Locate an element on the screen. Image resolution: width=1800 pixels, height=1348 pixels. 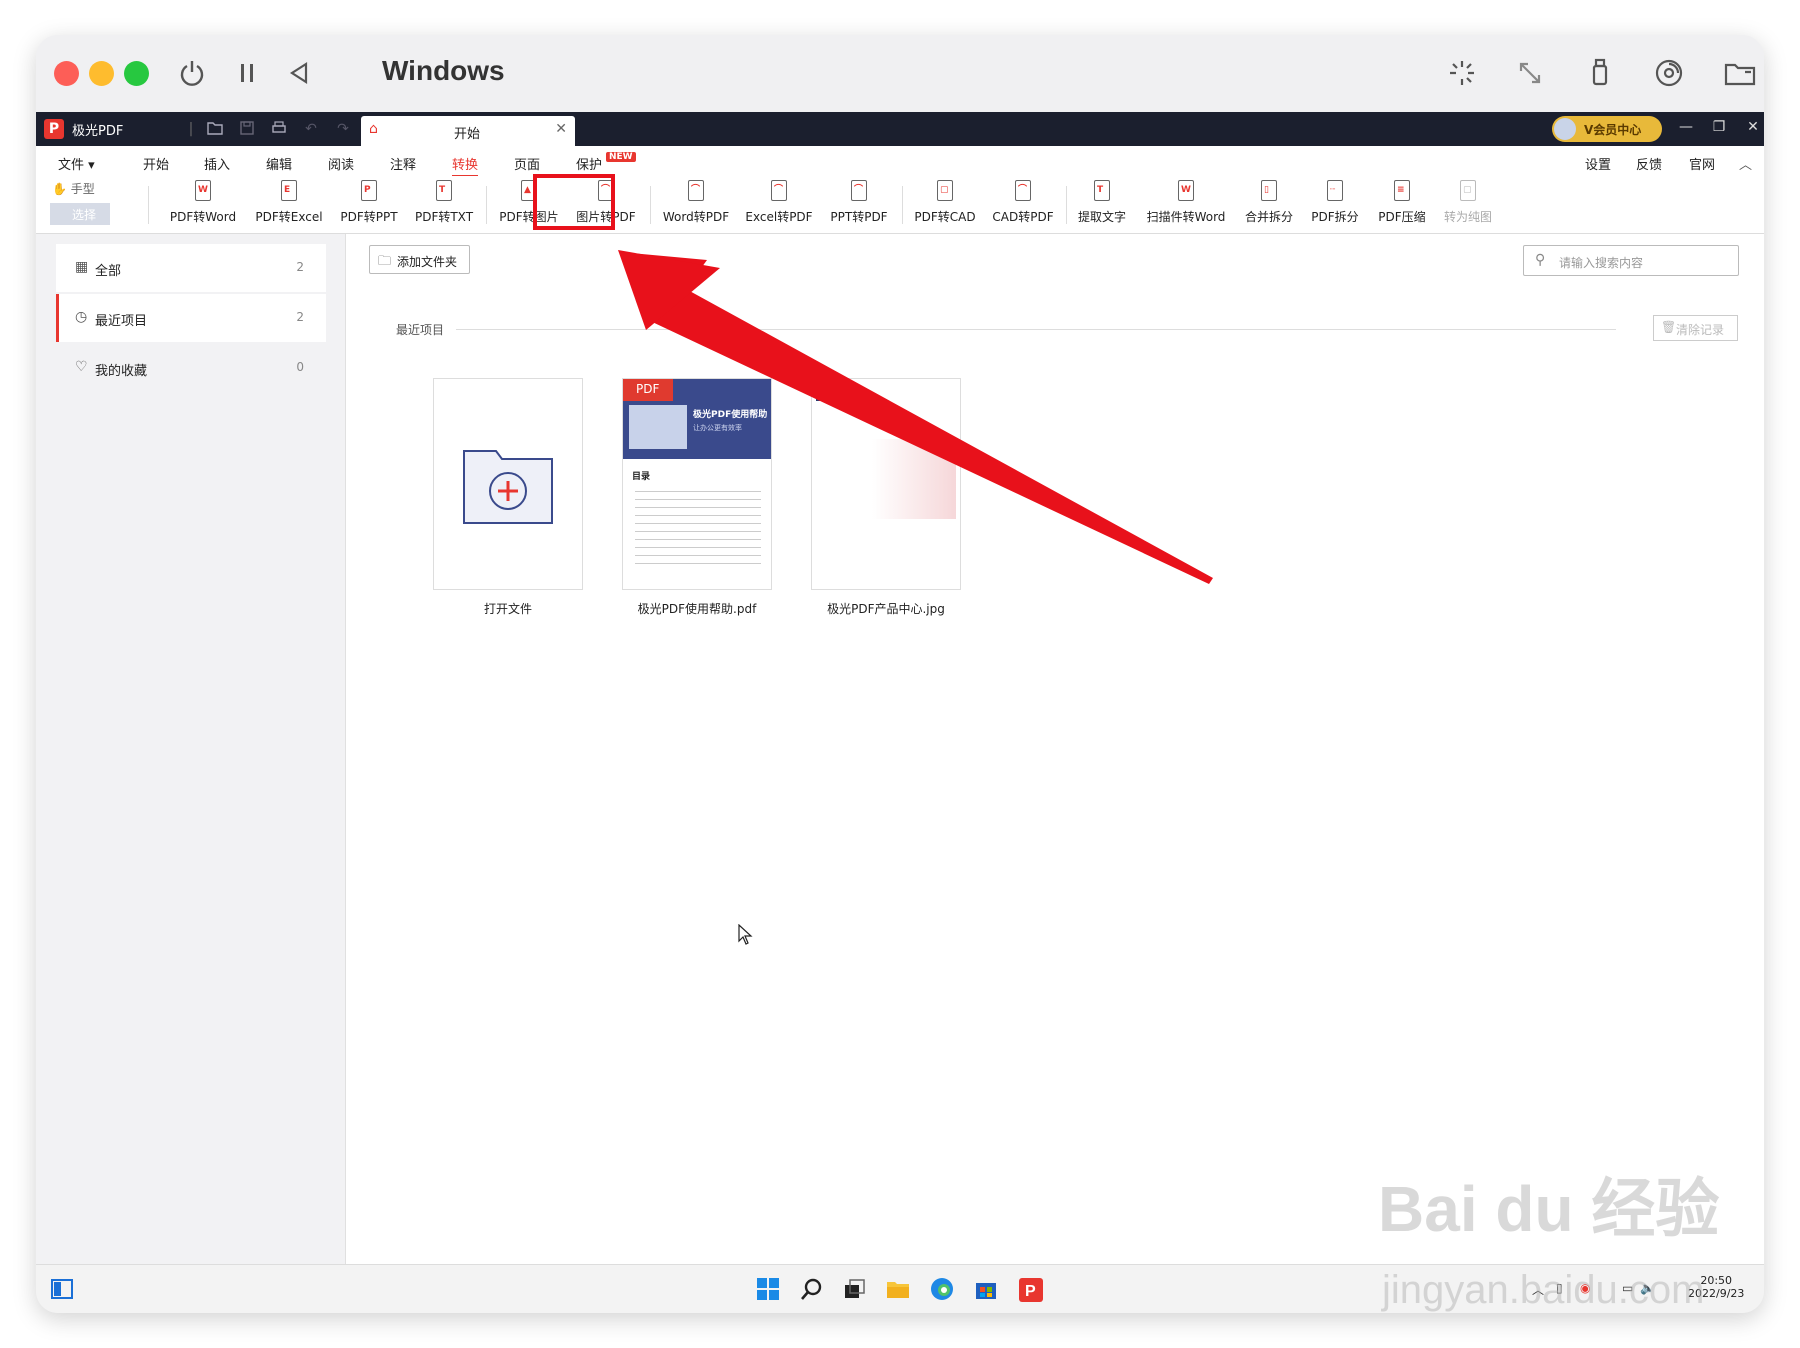
pdf-badge: PDF is located at coordinates (648, 390).